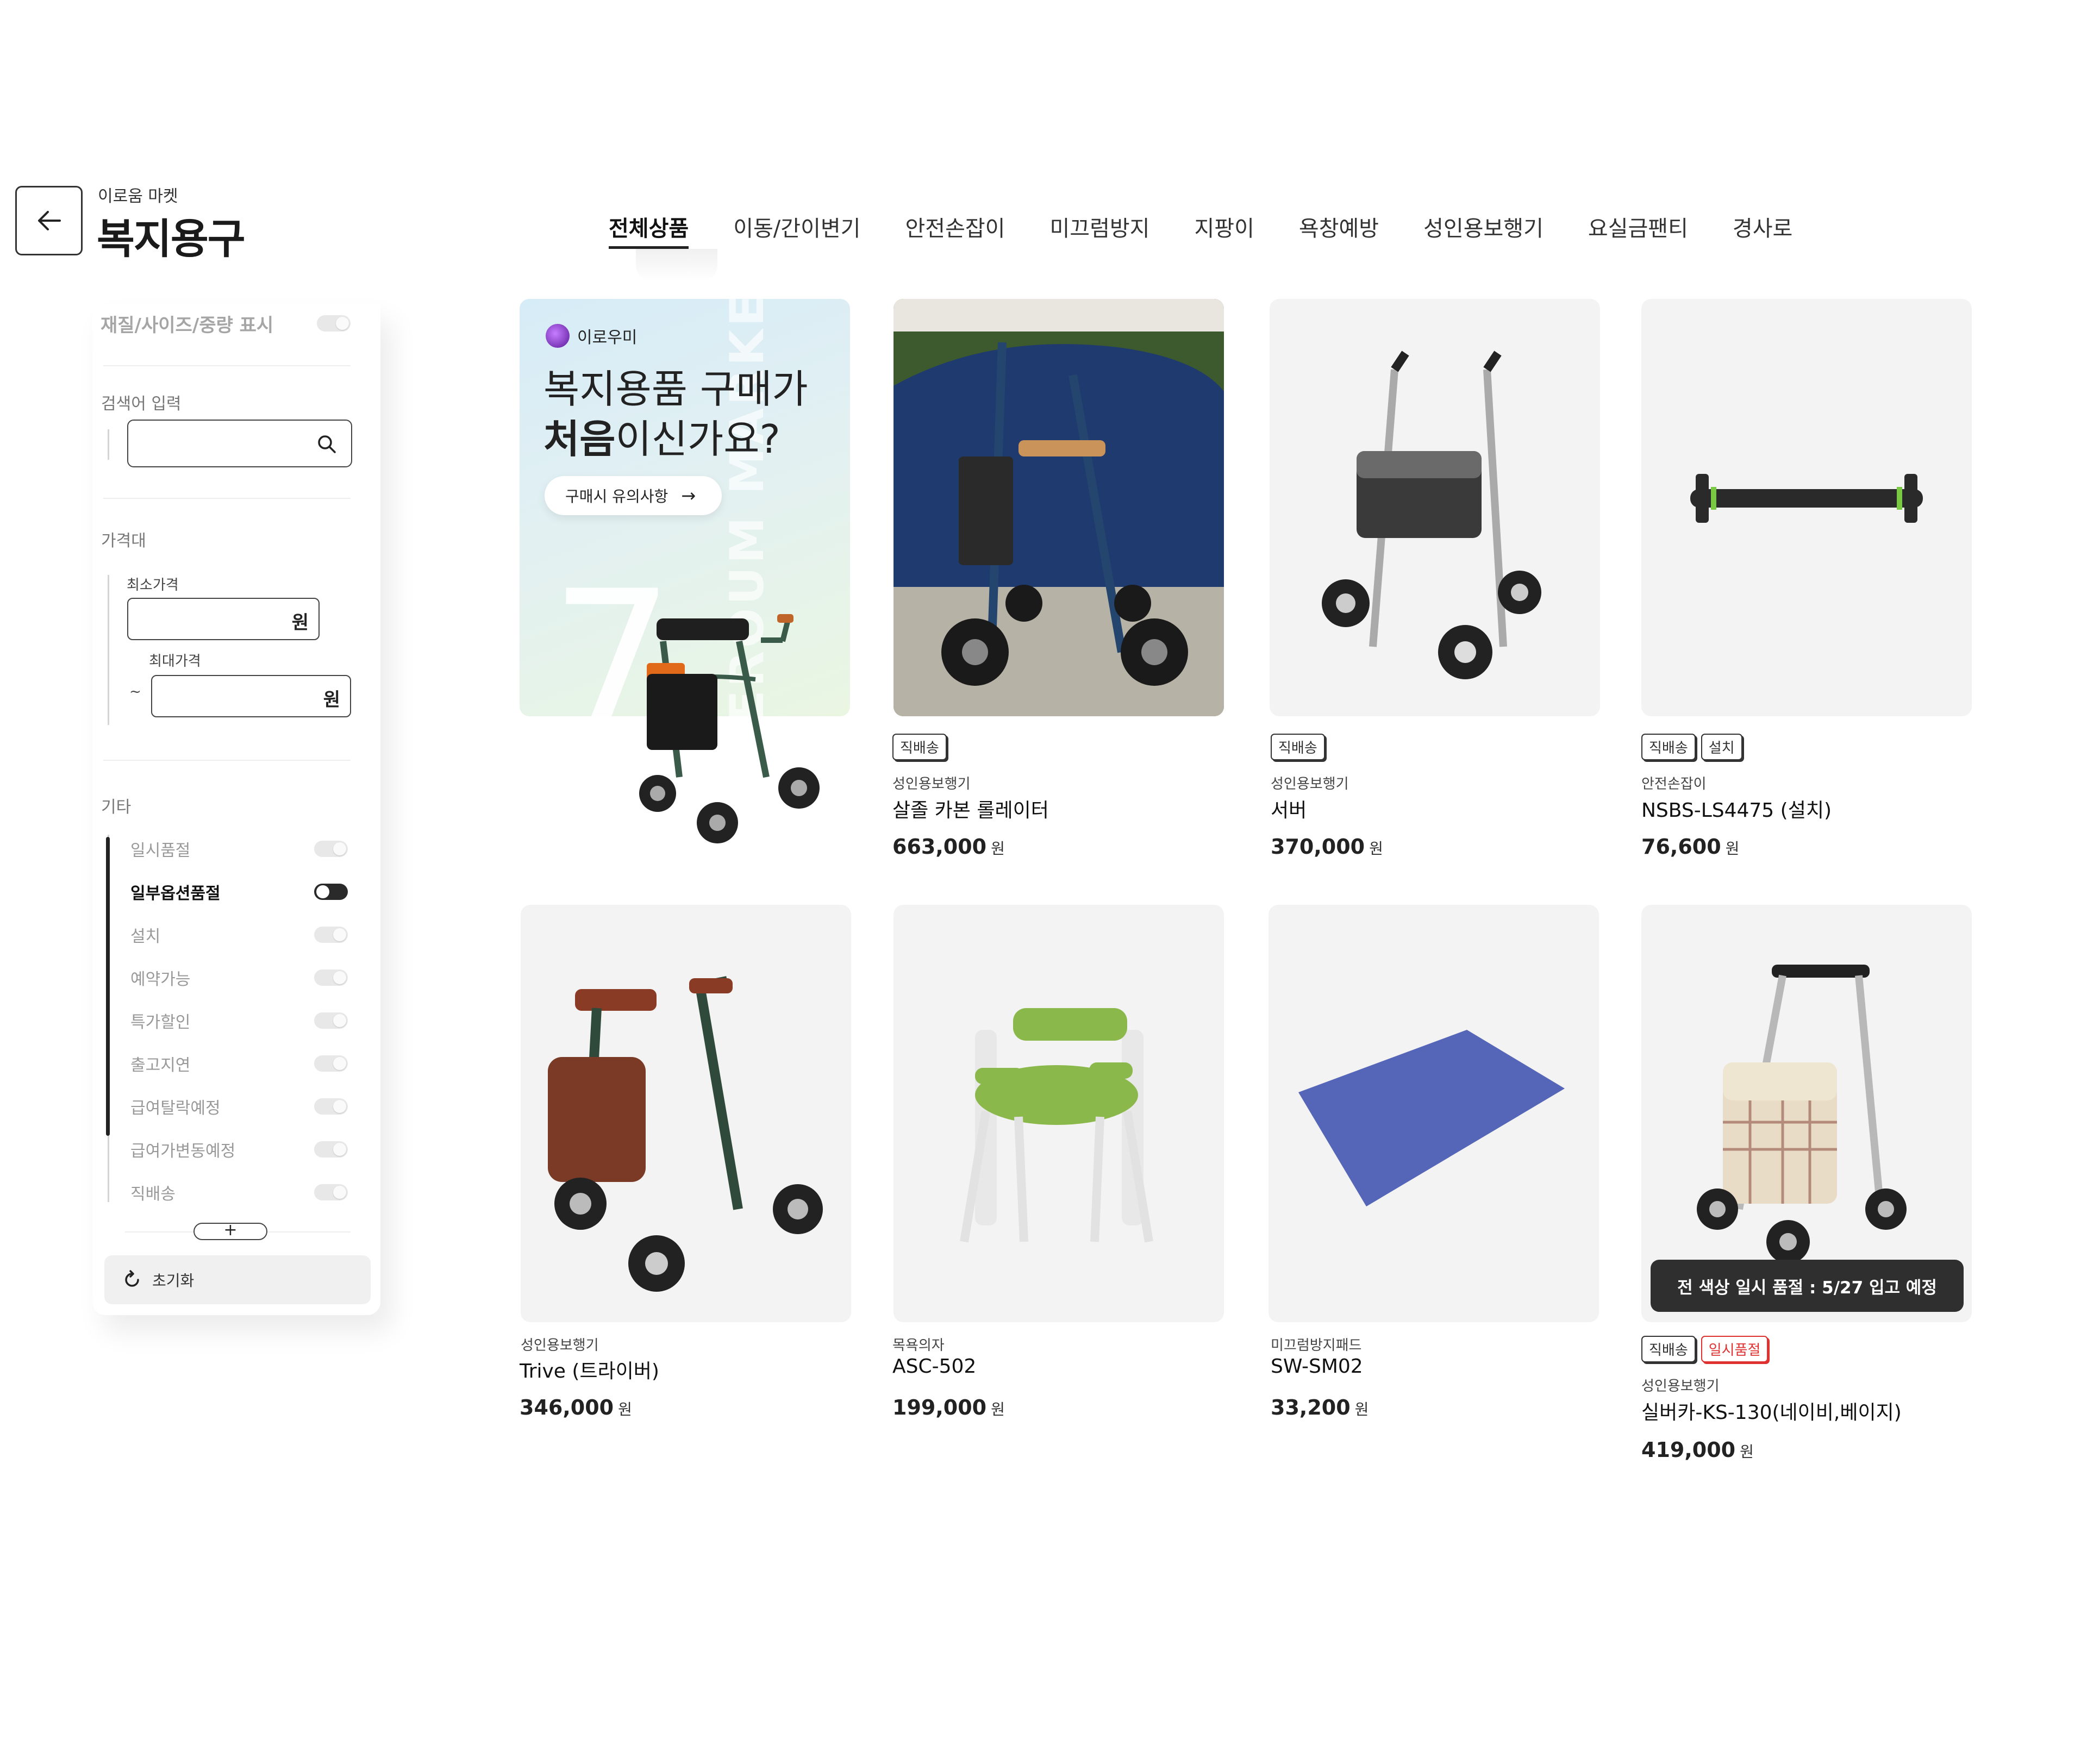 The image size is (2087, 1764). Describe the element at coordinates (1317, 1366) in the screenshot. I see `product-name: SW-SM02` at that location.